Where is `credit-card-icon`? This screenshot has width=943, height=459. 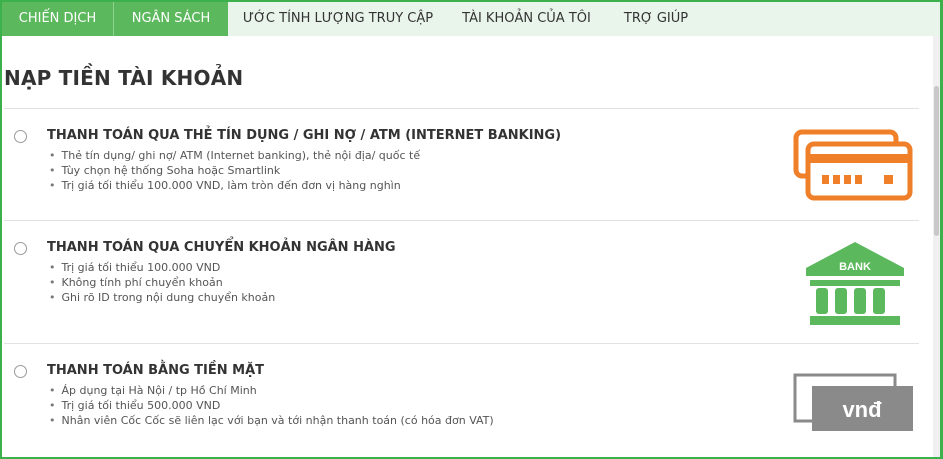 credit-card-icon is located at coordinates (853, 165).